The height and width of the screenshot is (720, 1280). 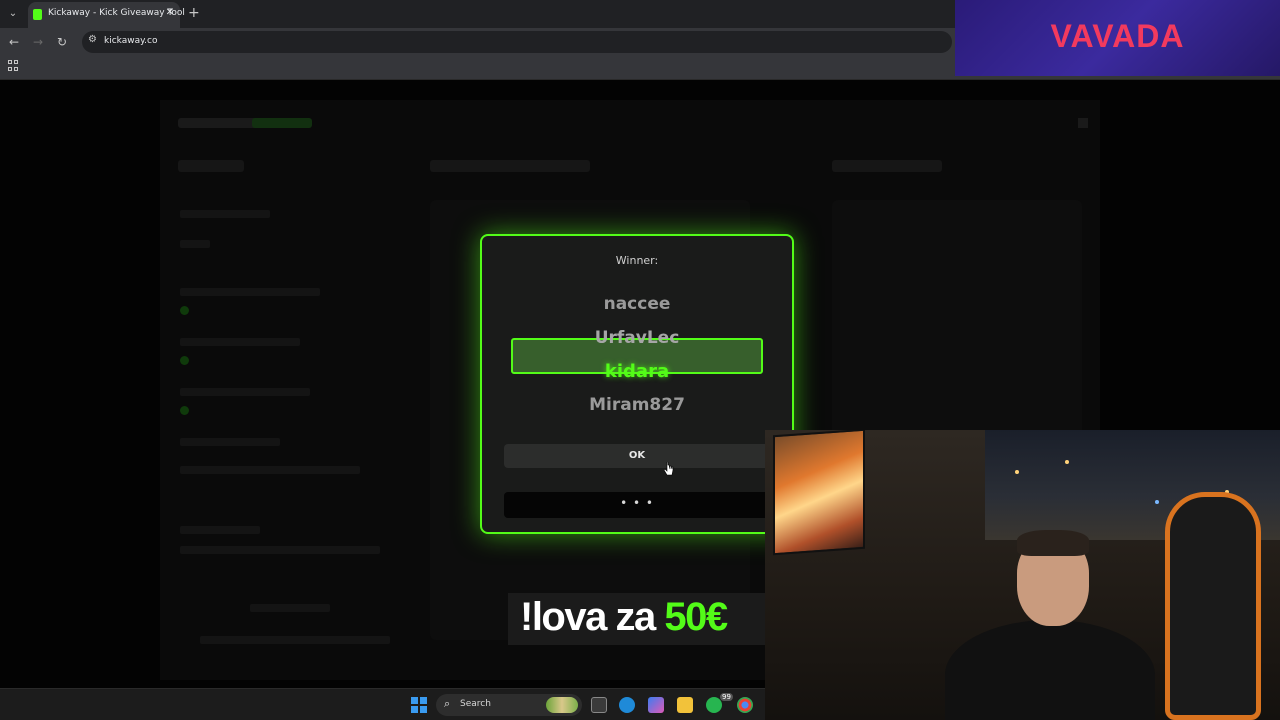 What do you see at coordinates (282, 123) in the screenshot?
I see `page-logo-accent-placeholder` at bounding box center [282, 123].